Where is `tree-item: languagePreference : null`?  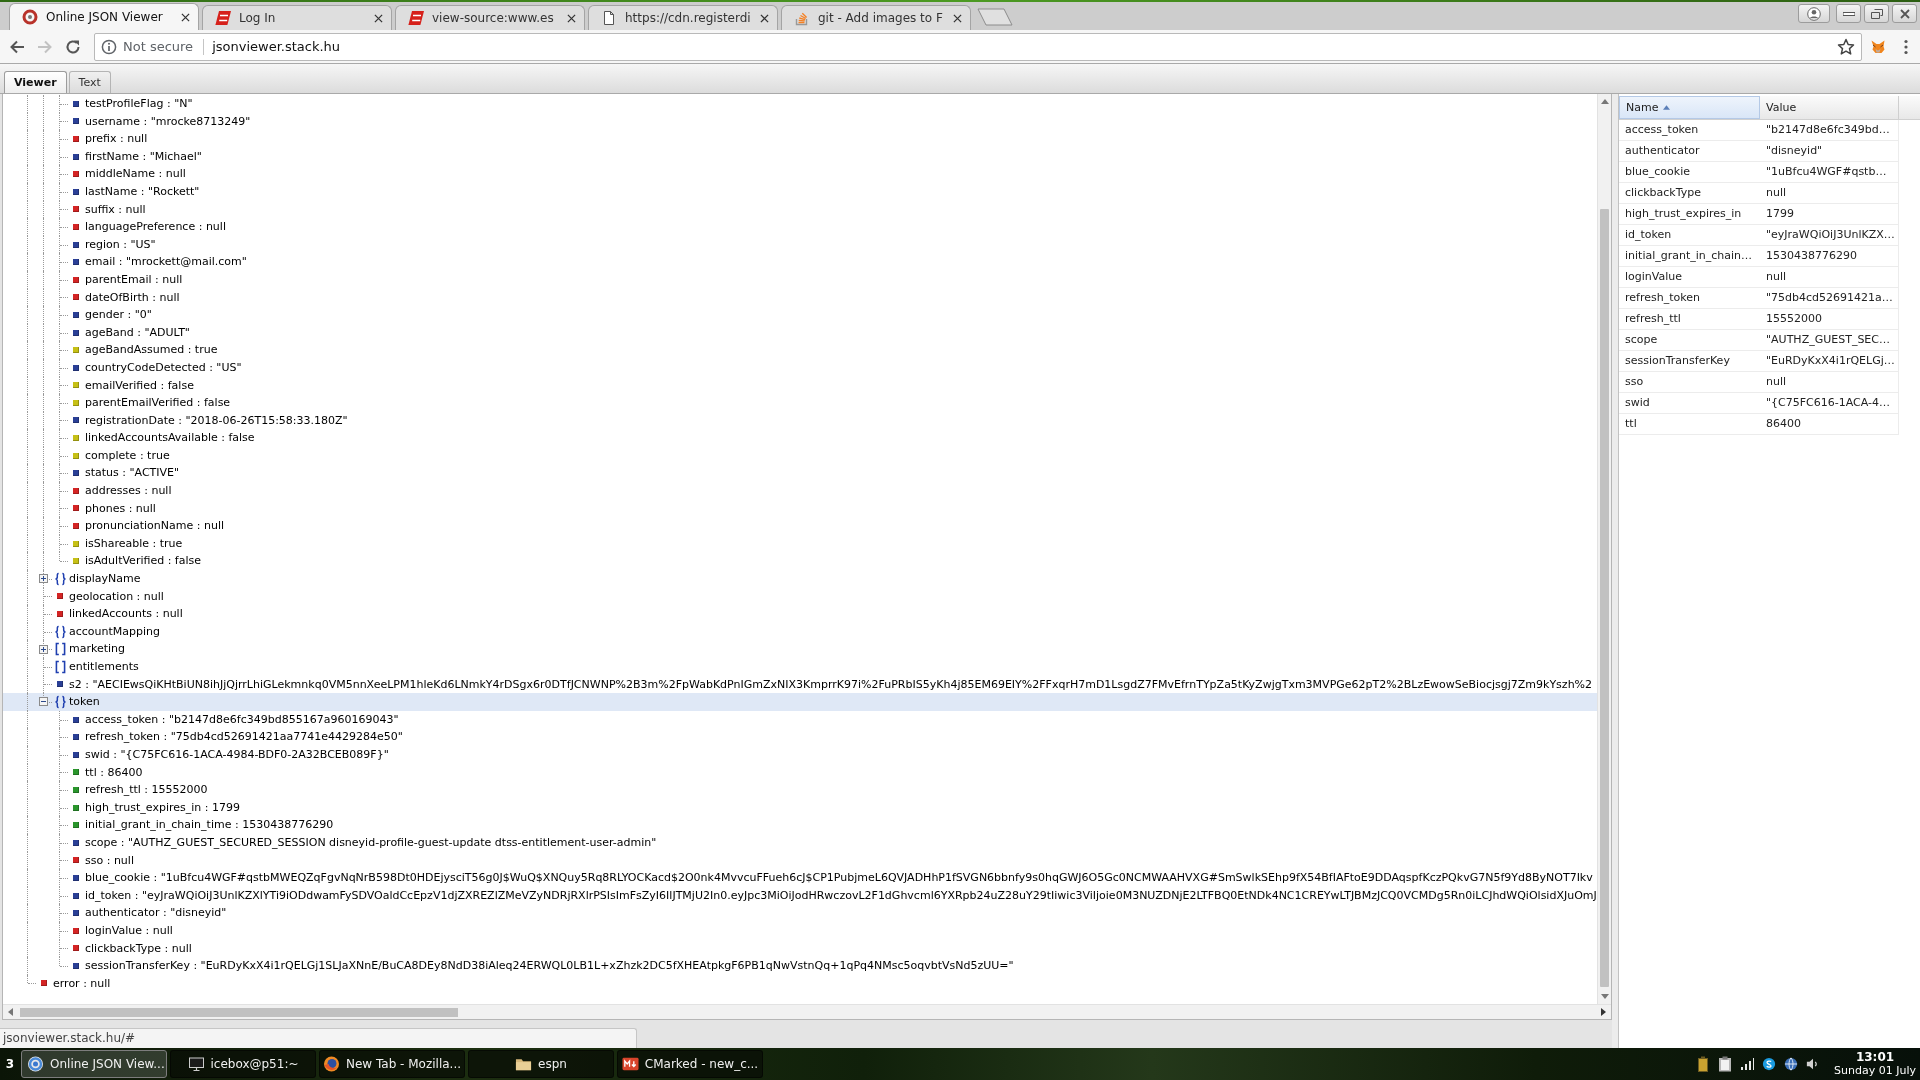
tree-item: languagePreference : null is located at coordinates (123, 227).